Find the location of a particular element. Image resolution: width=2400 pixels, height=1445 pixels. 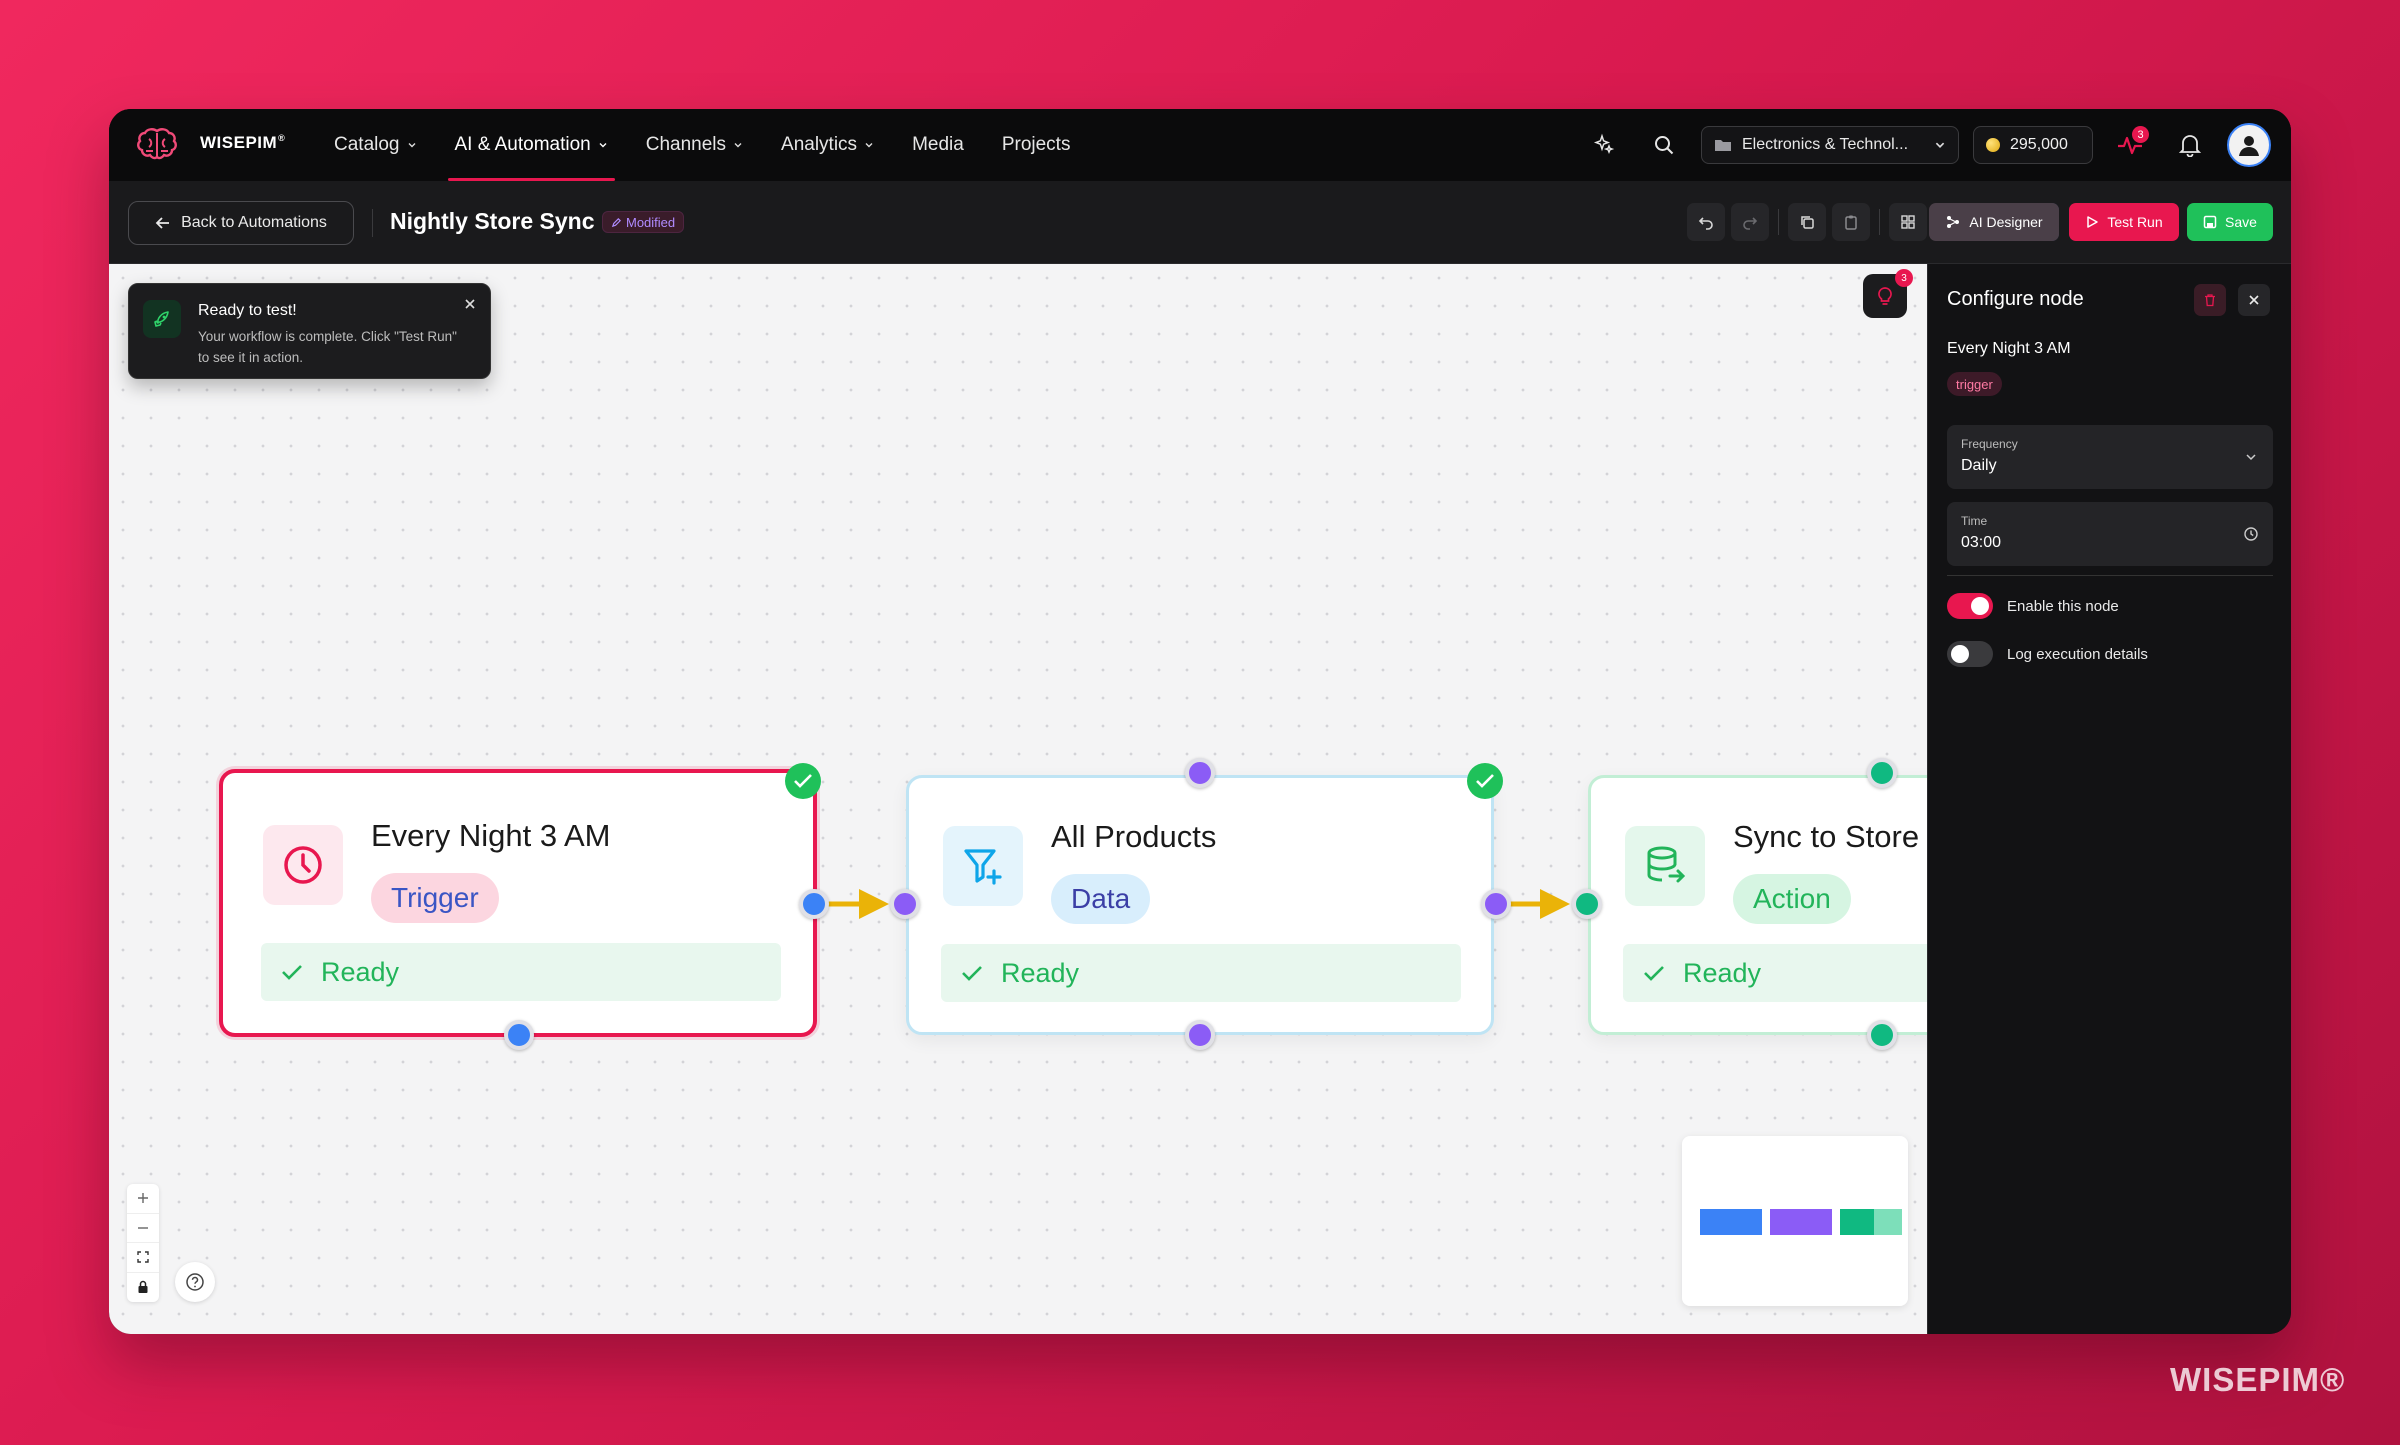

copy-button is located at coordinates (1807, 222).